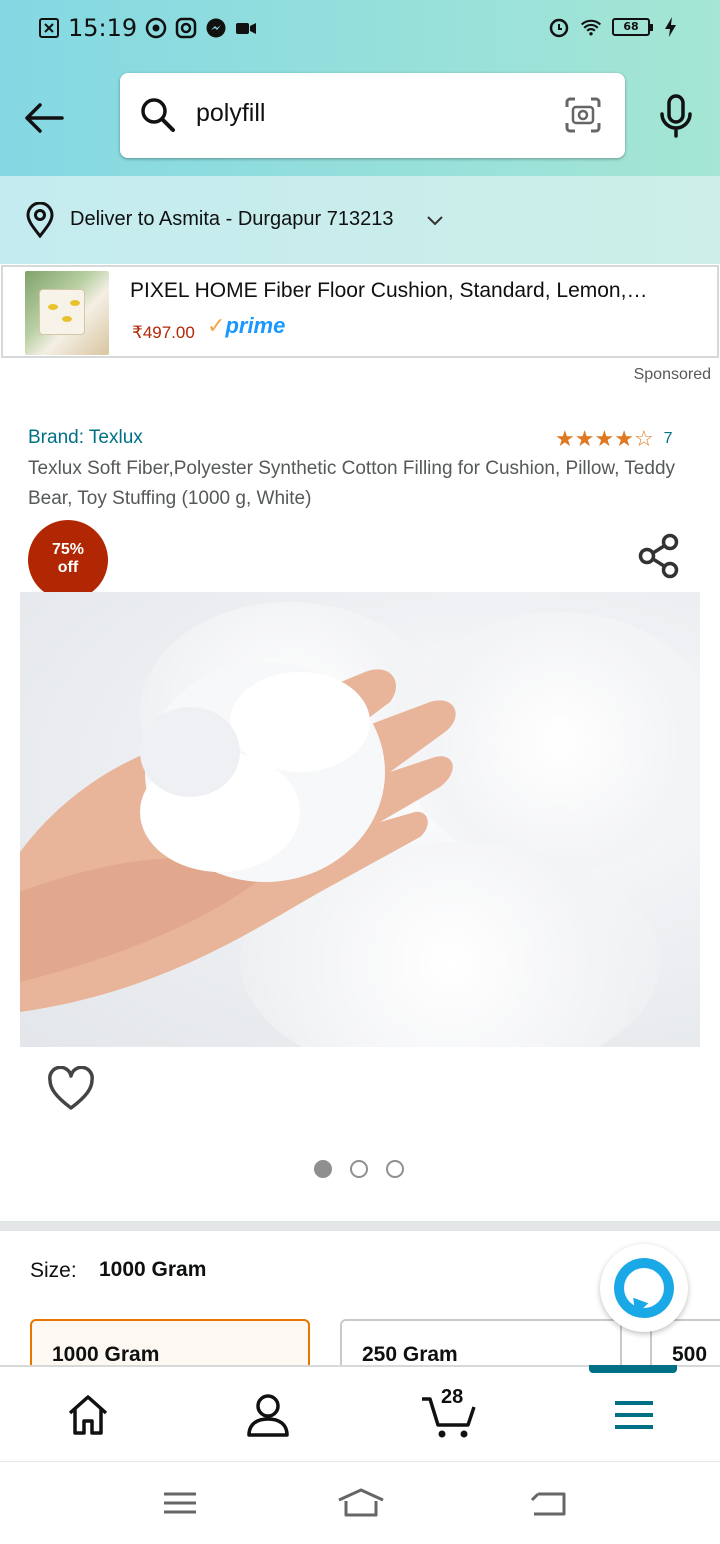 Image resolution: width=720 pixels, height=1544 pixels. Describe the element at coordinates (186, 28) in the screenshot. I see `instagram-icon` at that location.